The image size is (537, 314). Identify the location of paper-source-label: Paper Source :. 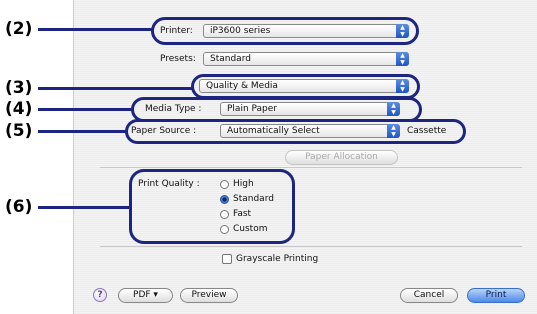
(164, 131).